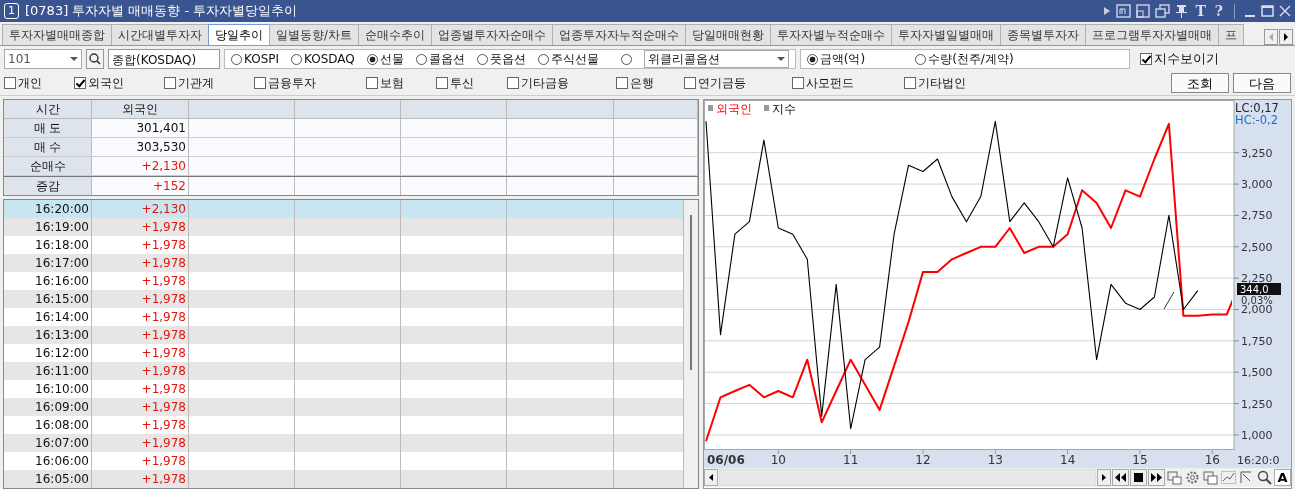 This screenshot has width=1295, height=489. What do you see at coordinates (1151, 34) in the screenshot?
I see `tab: 프로그램투자자별매매` at bounding box center [1151, 34].